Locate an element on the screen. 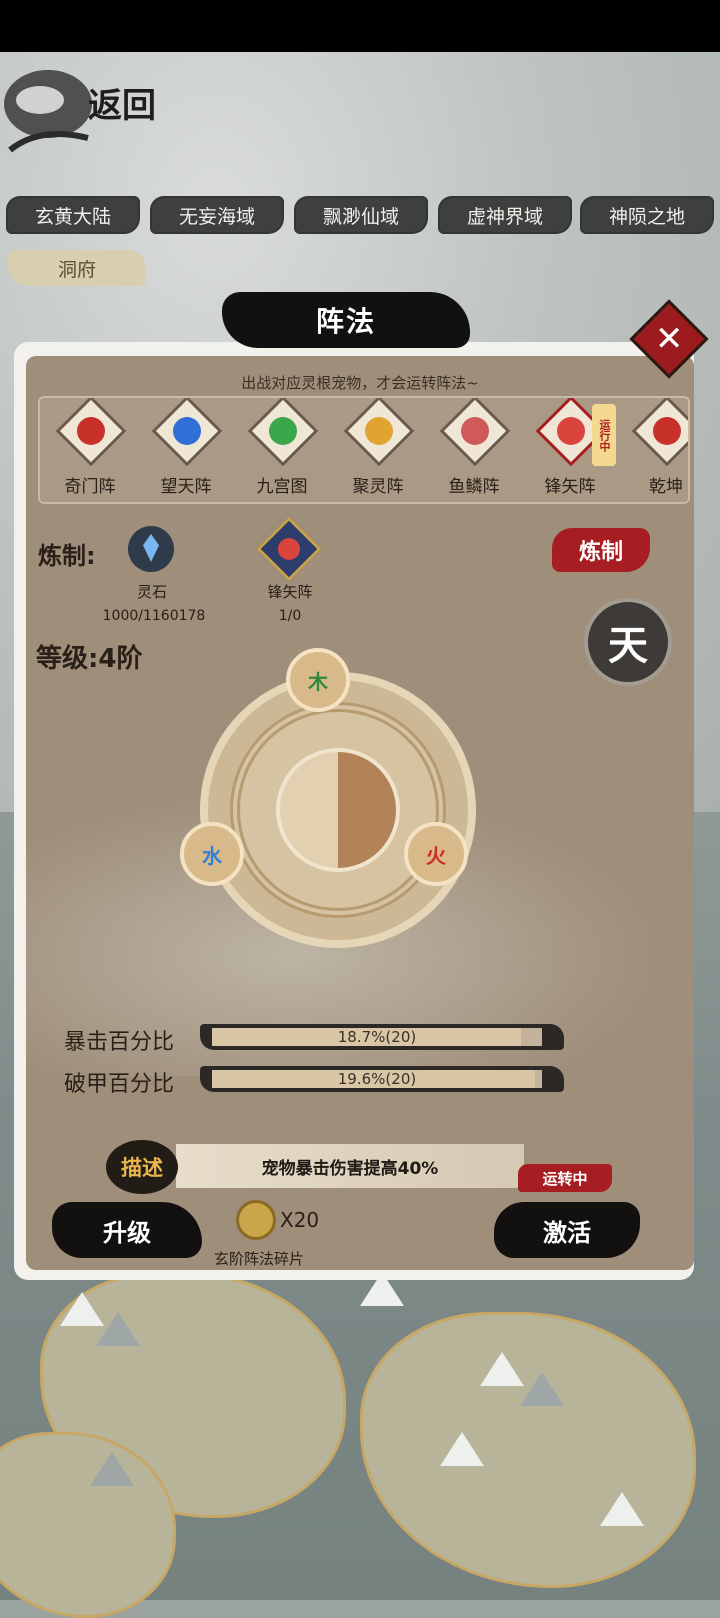 This screenshot has width=720, height=1618. map-island is located at coordinates (528, 1450).